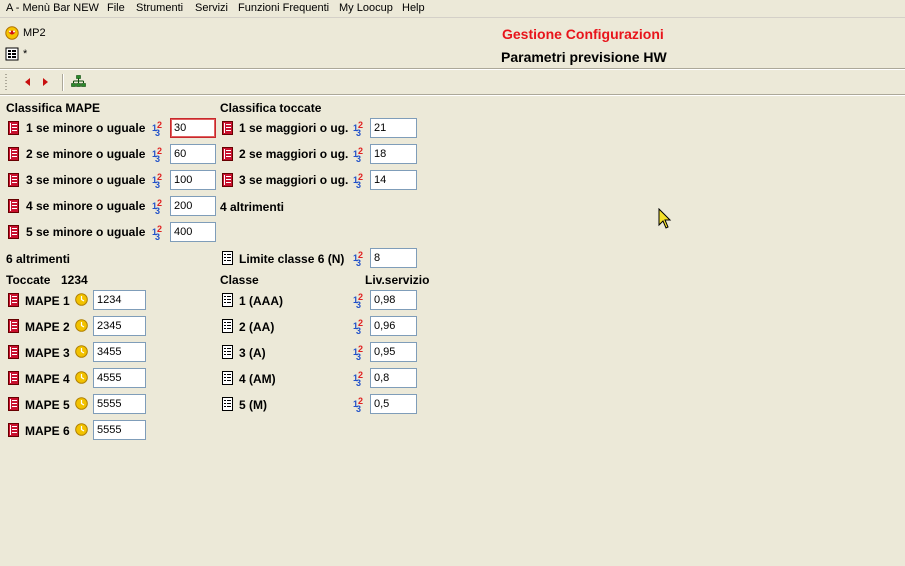 The width and height of the screenshot is (905, 566). What do you see at coordinates (12, 54) in the screenshot?
I see `form-icon` at bounding box center [12, 54].